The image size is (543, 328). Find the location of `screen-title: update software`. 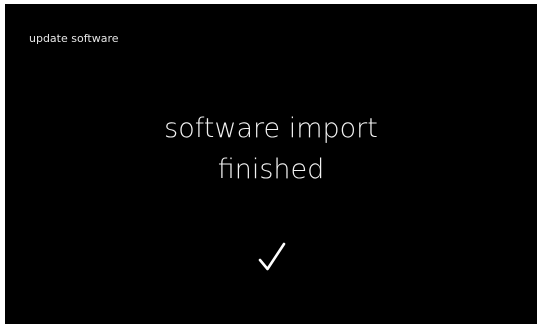

screen-title: update software is located at coordinates (74, 38).